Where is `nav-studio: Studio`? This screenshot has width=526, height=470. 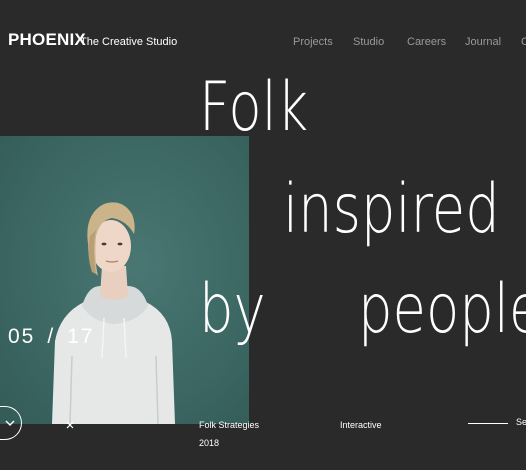 nav-studio: Studio is located at coordinates (368, 42).